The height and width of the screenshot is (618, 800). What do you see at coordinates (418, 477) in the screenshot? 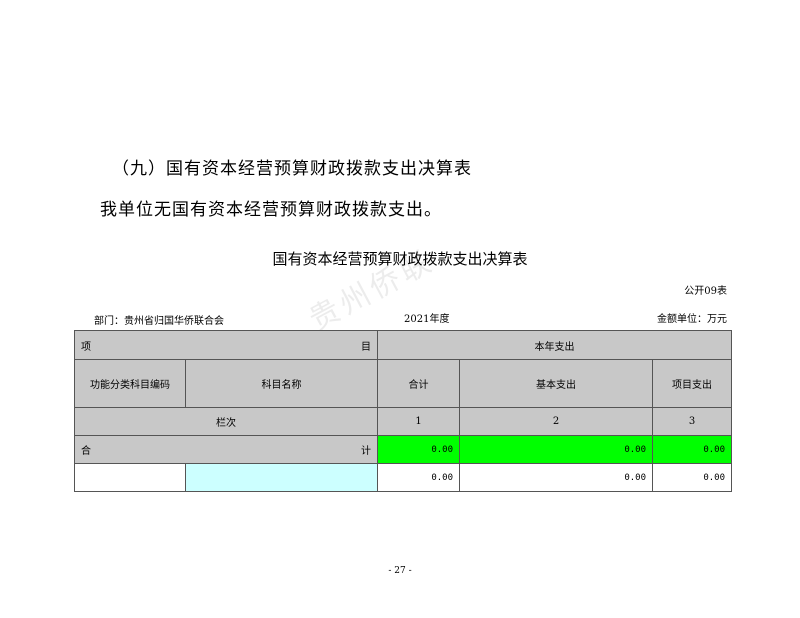
I see `row-total: 0.00` at bounding box center [418, 477].